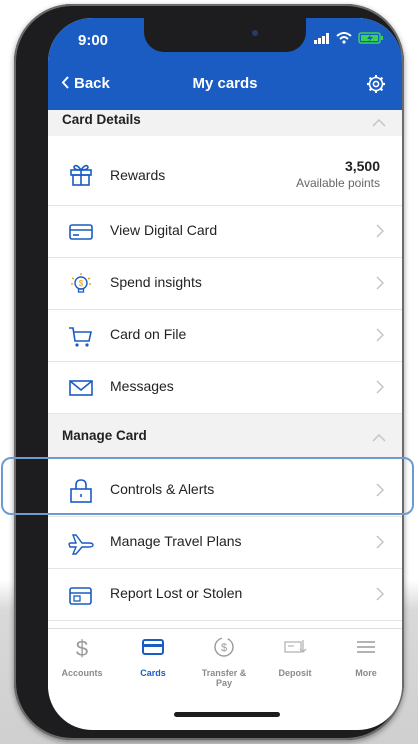 This screenshot has height=744, width=418. What do you see at coordinates (224, 661) in the screenshot?
I see `tab-transfer-pay: $ Transfer & Pay` at bounding box center [224, 661].